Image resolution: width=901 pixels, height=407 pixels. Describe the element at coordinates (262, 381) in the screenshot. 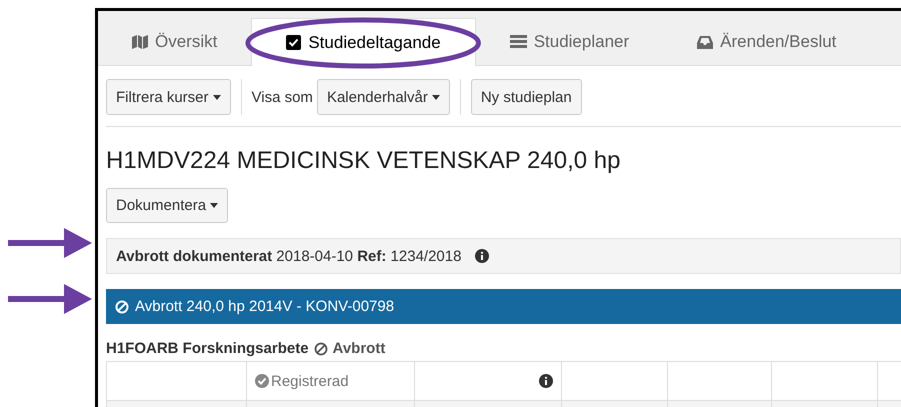

I see `check-circle-icon` at that location.